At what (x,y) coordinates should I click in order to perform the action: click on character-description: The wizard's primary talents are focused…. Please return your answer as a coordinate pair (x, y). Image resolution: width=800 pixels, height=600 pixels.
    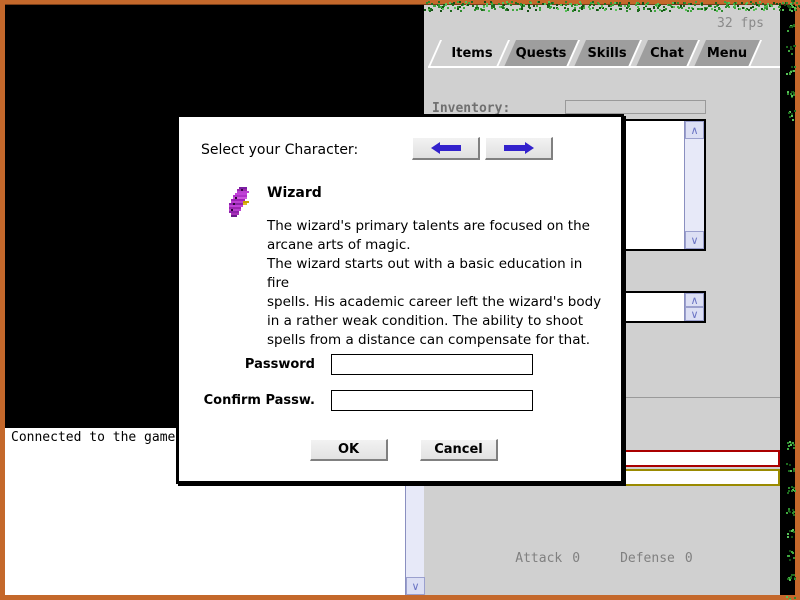
    Looking at the image, I should click on (434, 283).